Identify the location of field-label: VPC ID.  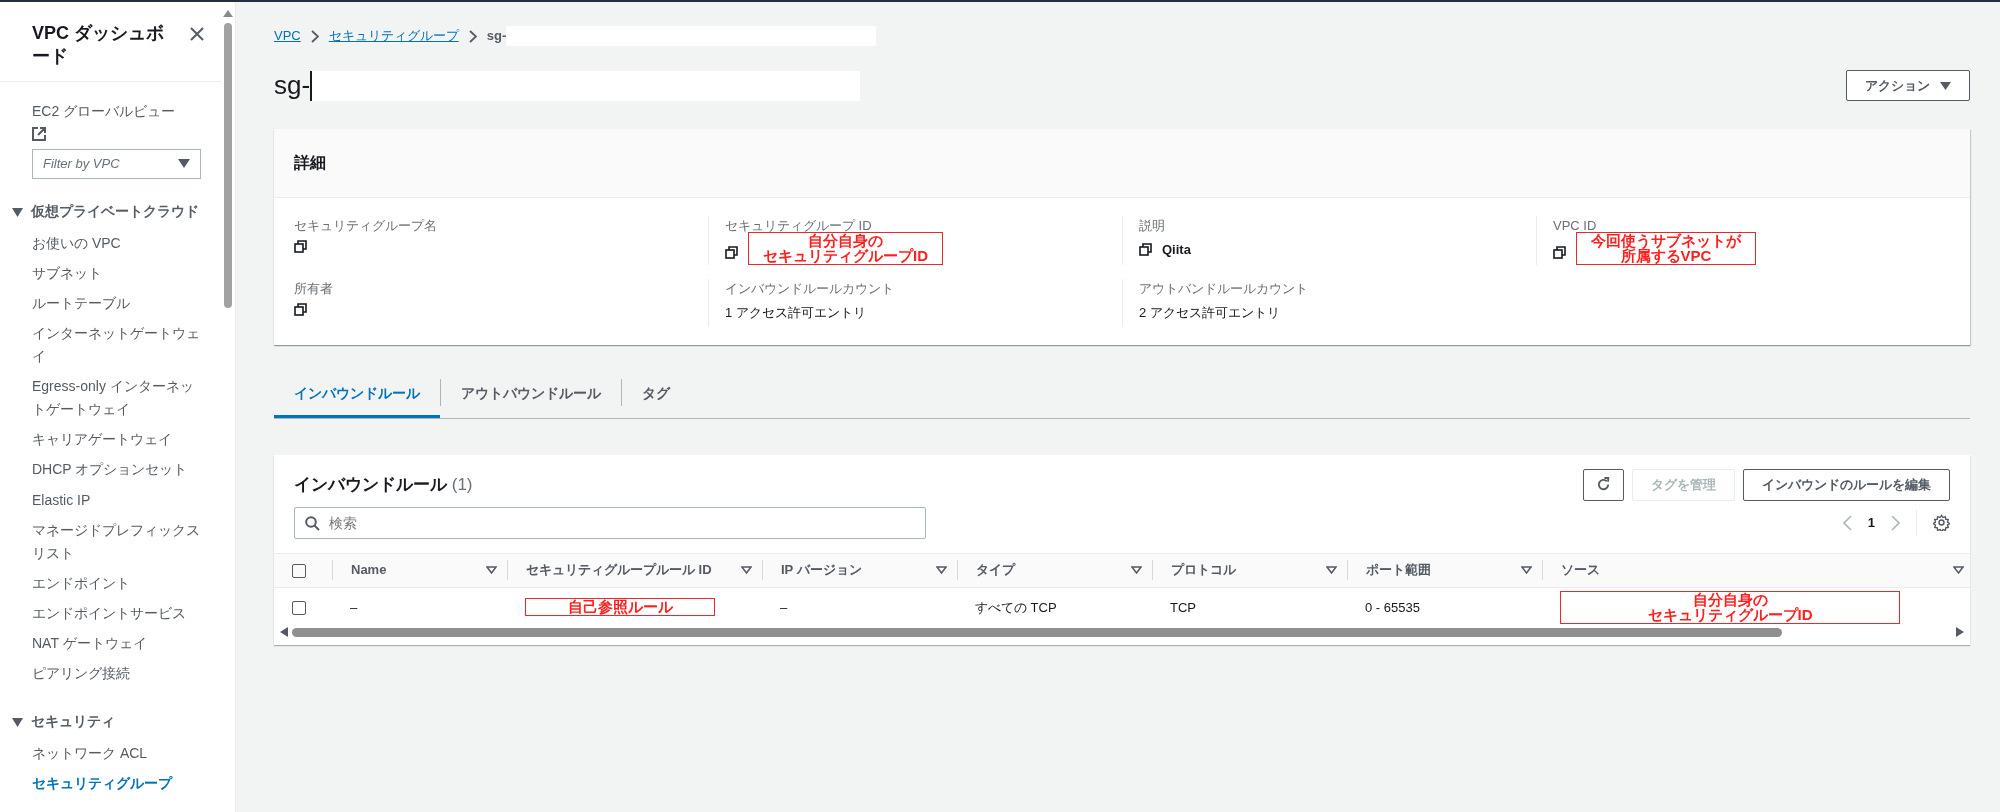
(1575, 225).